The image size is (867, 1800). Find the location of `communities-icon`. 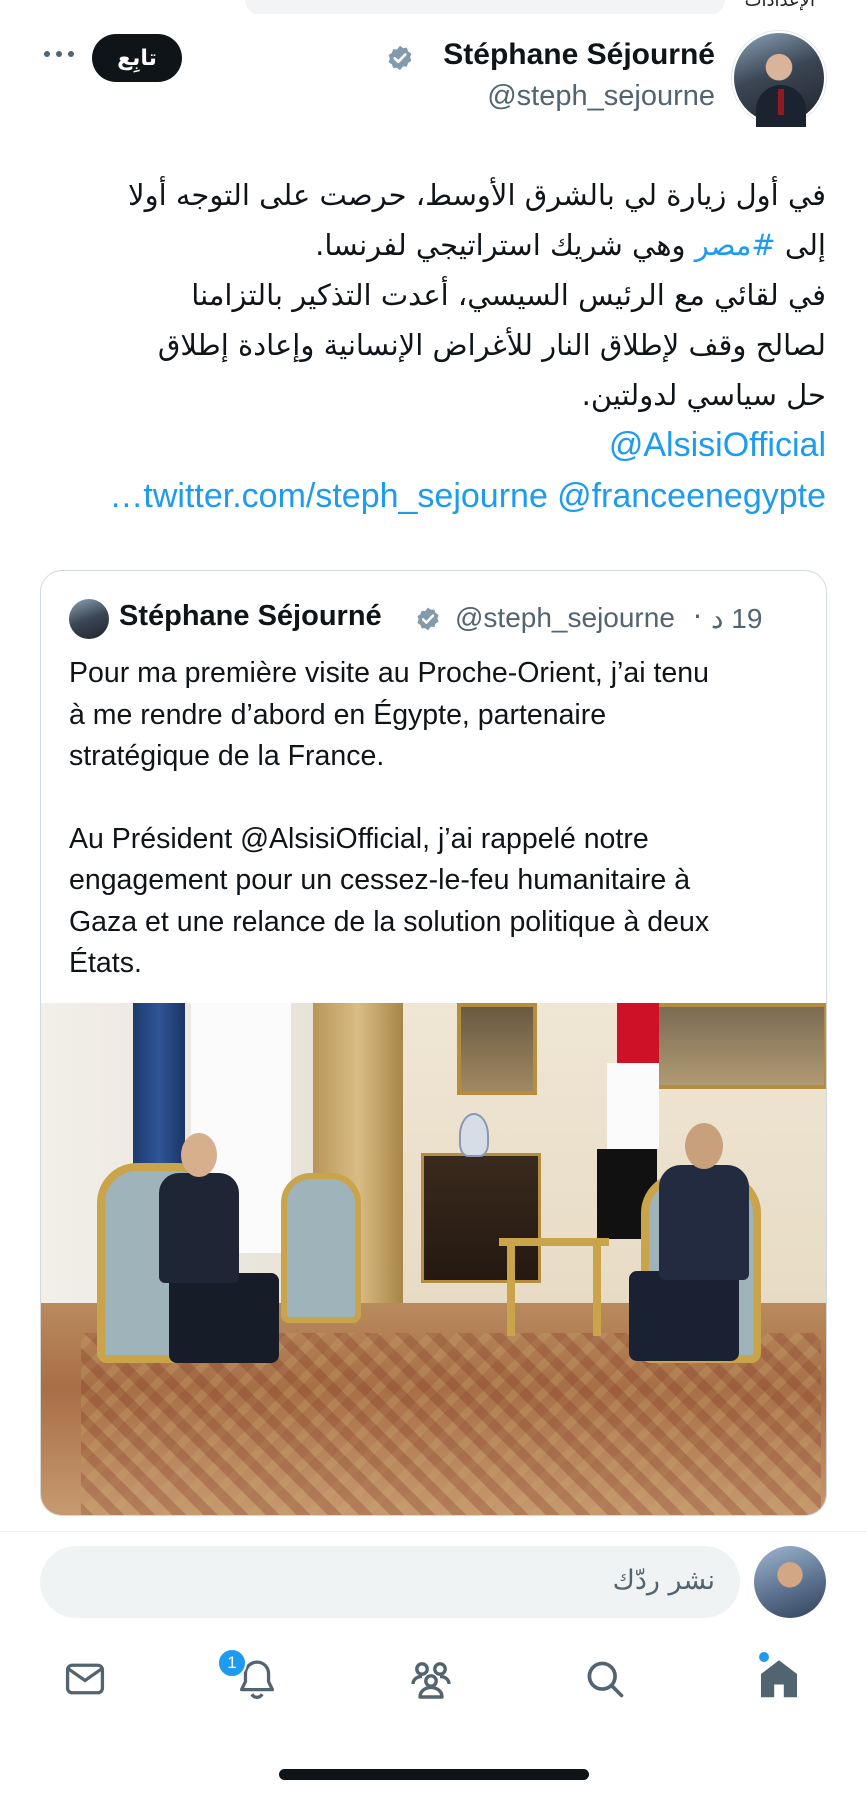

communities-icon is located at coordinates (431, 1680).